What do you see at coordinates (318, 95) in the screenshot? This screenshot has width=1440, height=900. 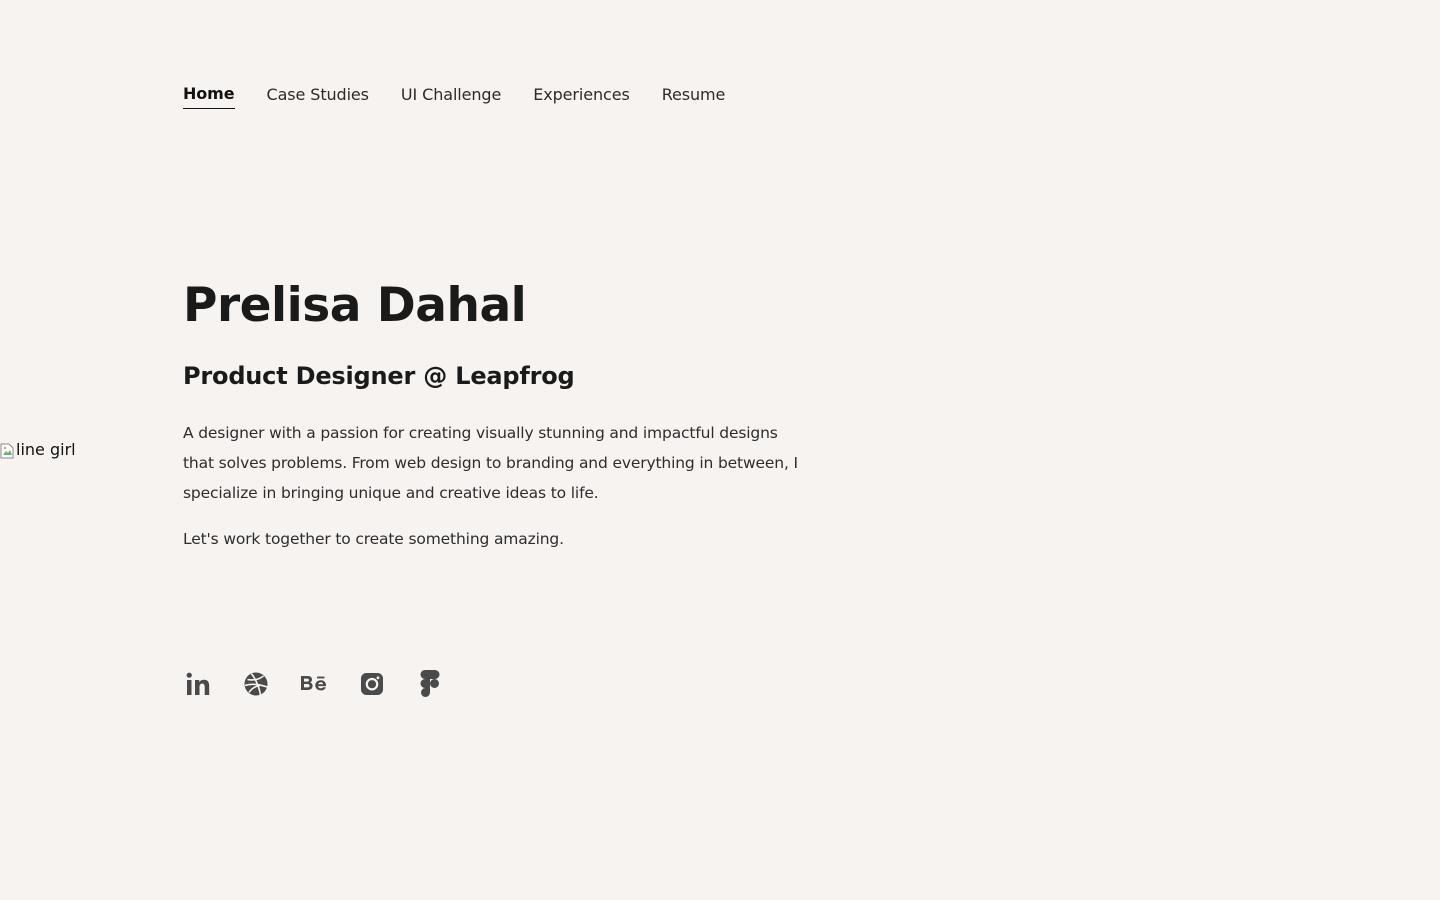 I see `nav-item-case-studies: Case Studies` at bounding box center [318, 95].